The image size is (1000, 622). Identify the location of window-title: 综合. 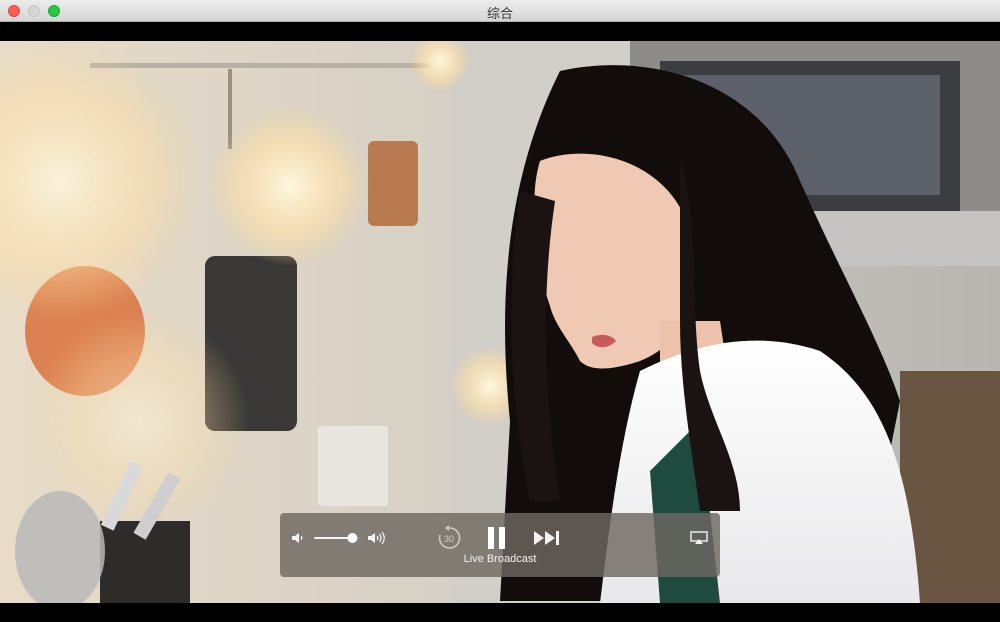
(499, 13).